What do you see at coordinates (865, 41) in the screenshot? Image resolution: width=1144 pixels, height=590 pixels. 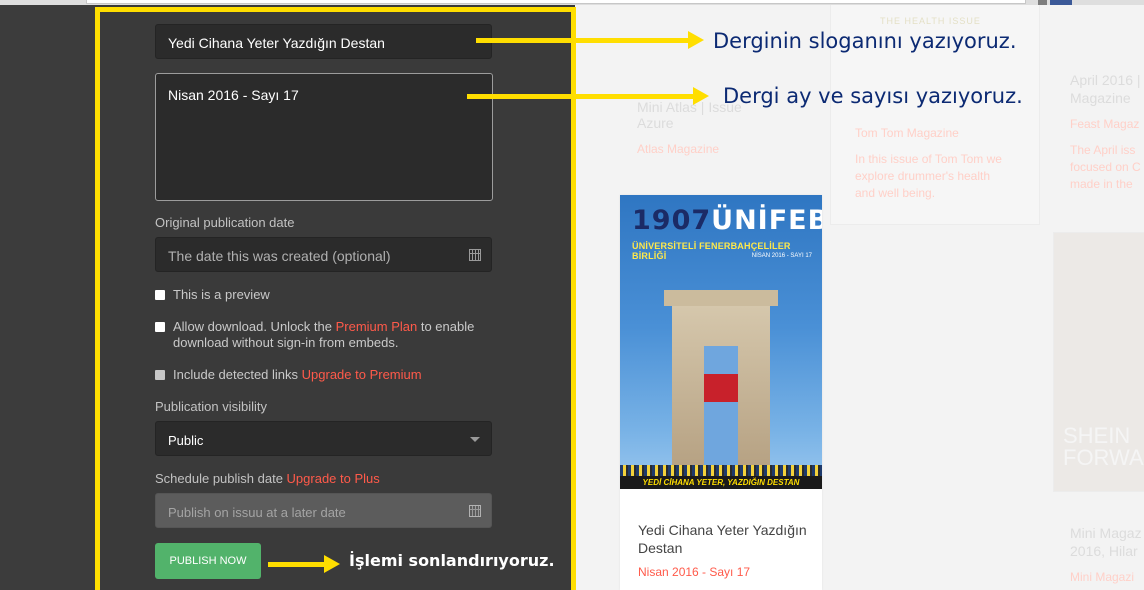 I see `annotation-slogan: Derginin sloganını yazıyoruz.` at bounding box center [865, 41].